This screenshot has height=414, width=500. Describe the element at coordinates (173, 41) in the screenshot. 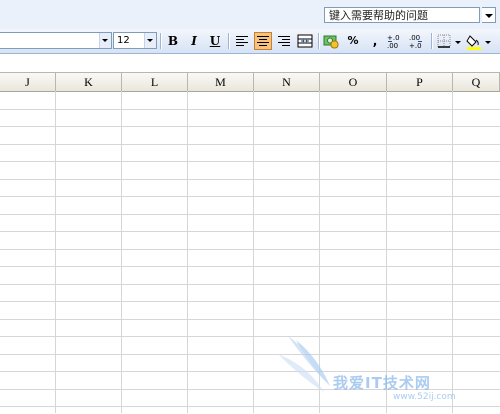

I see `bold-button: B` at that location.